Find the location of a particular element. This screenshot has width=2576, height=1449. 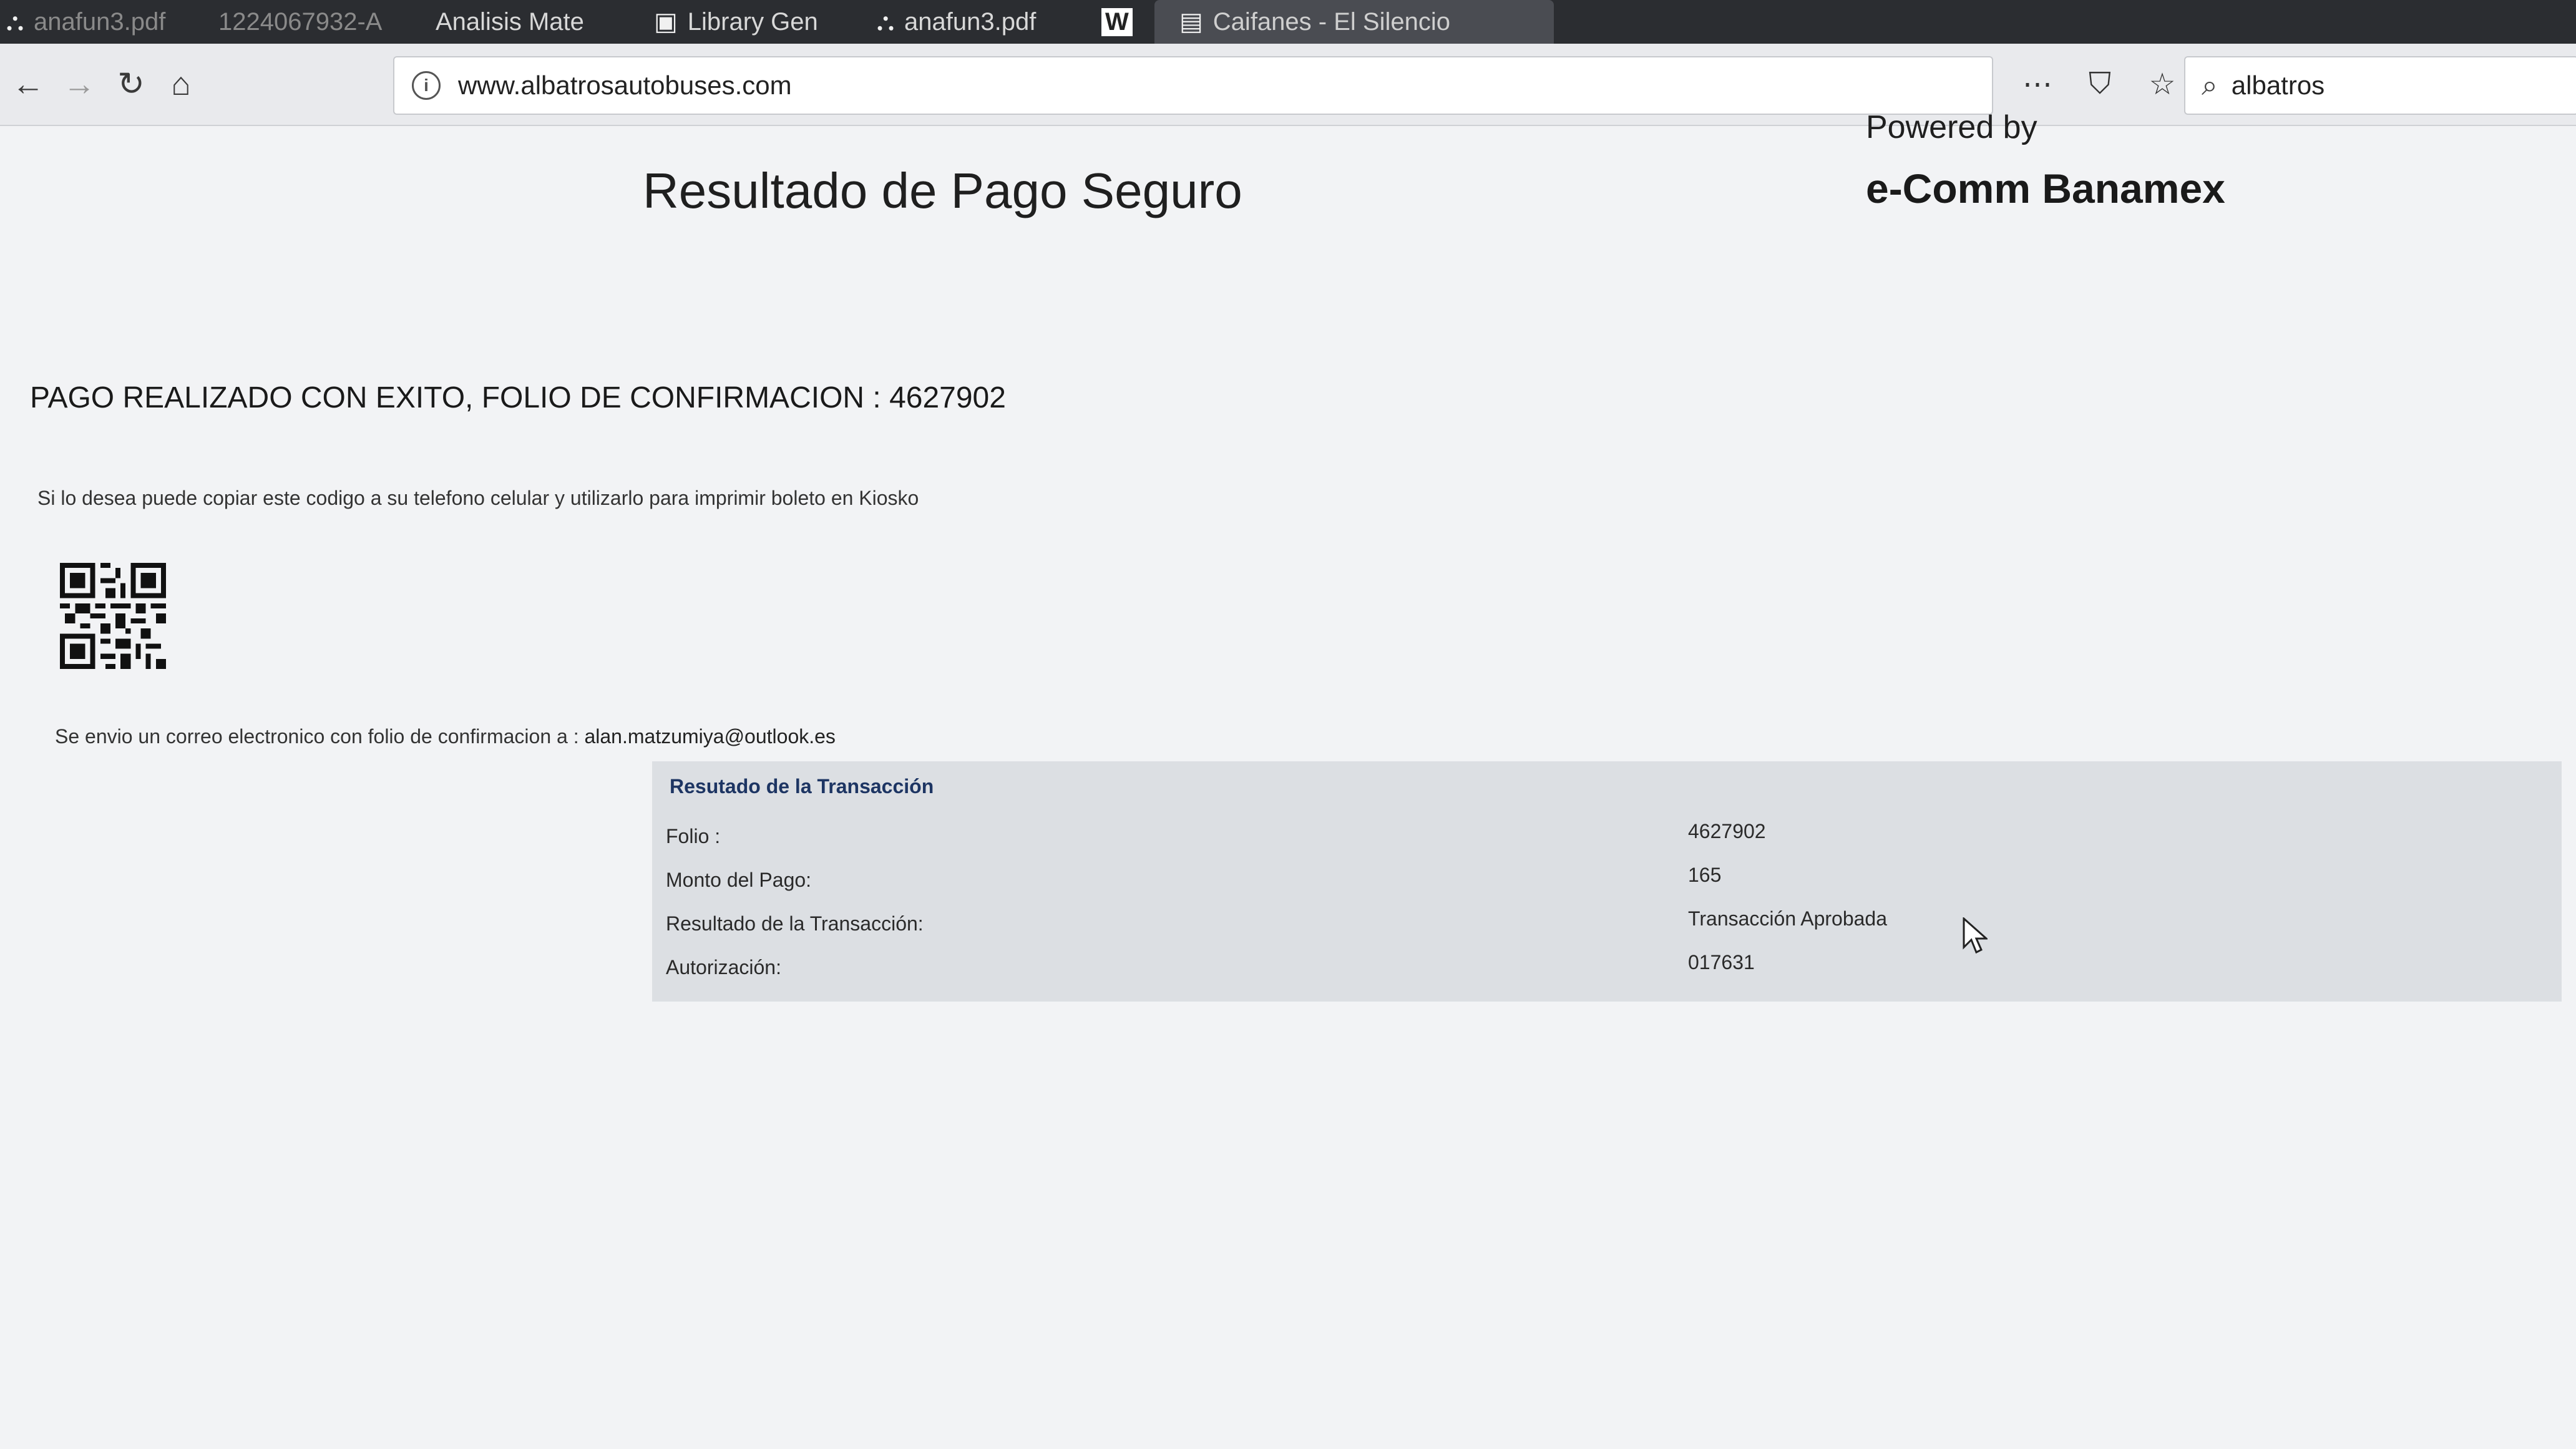

more-icon: ⋯ is located at coordinates (2037, 84).